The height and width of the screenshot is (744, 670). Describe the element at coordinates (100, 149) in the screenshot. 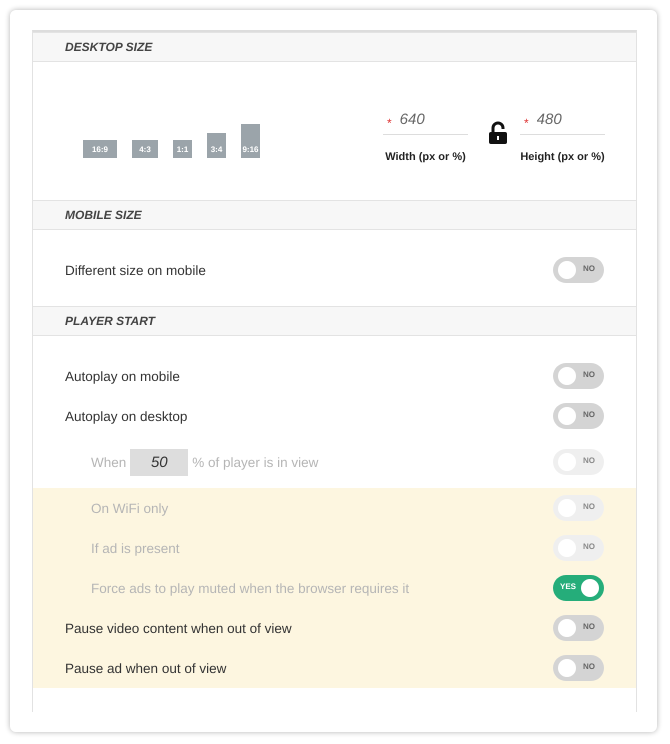

I see `aspect-ratio-button: 16:9` at that location.